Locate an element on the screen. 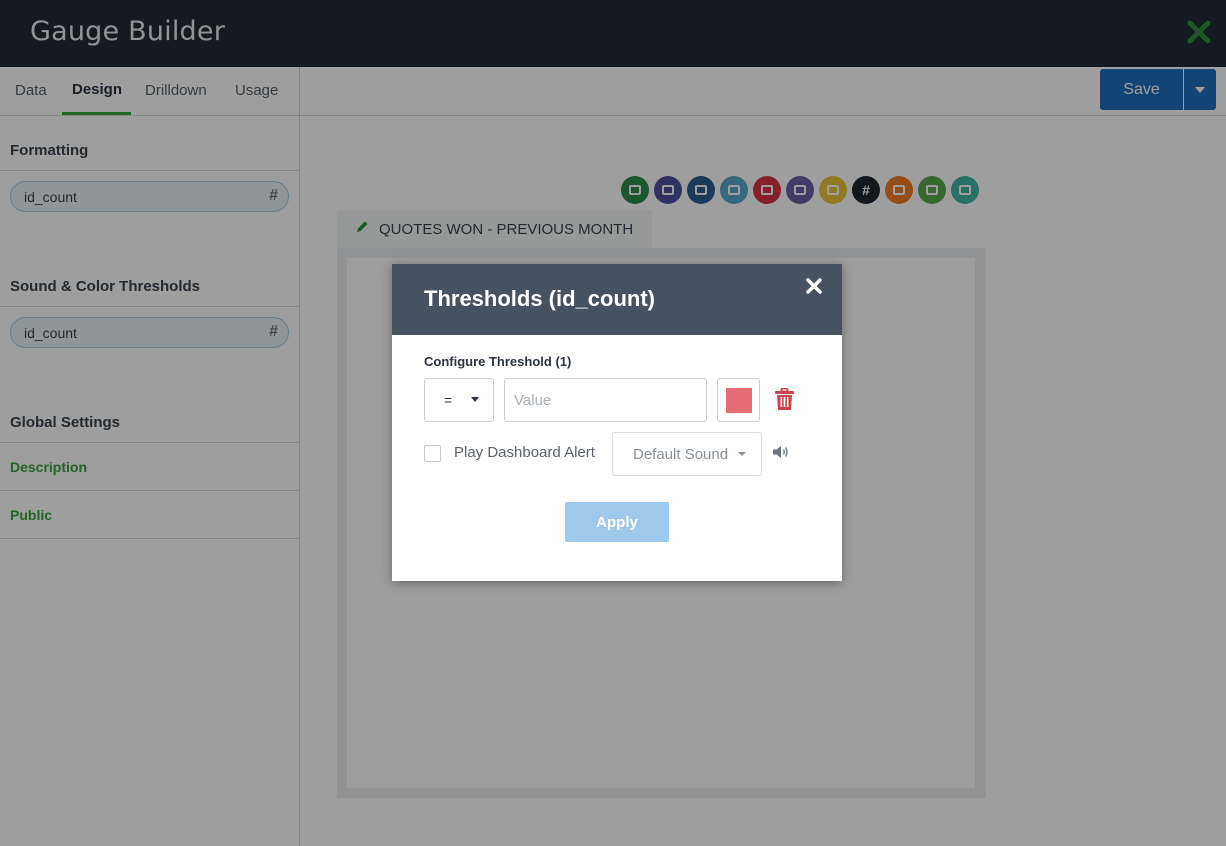  color-picker is located at coordinates (738, 400).